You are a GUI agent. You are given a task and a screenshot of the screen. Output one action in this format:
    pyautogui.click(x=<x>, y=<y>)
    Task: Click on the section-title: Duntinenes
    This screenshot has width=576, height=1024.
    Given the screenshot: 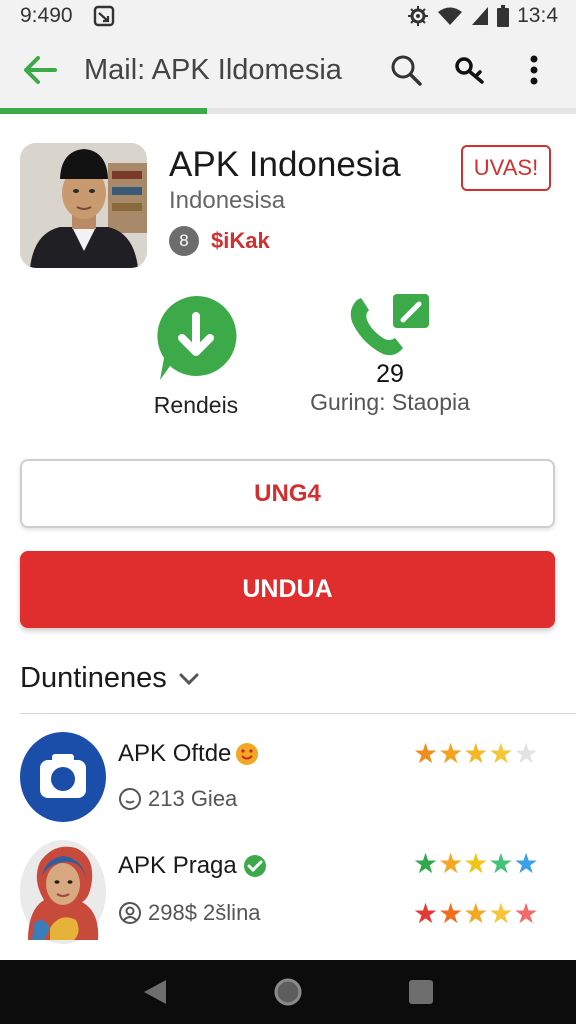 What is the action you would take?
    pyautogui.click(x=93, y=678)
    